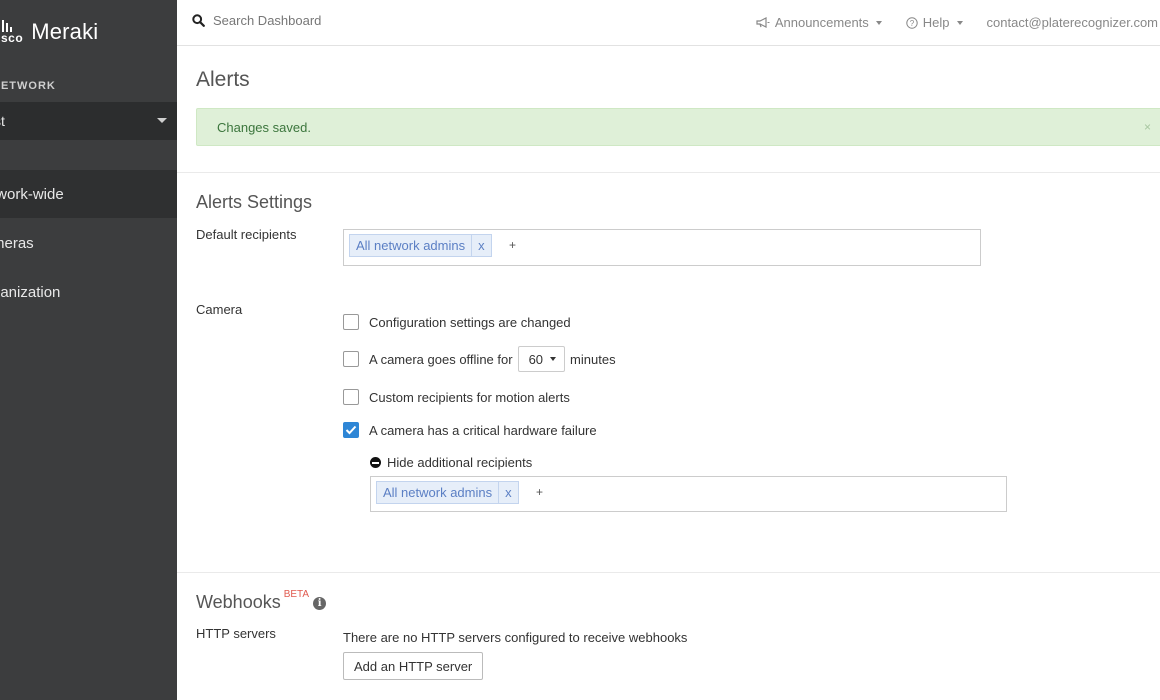 This screenshot has width=1160, height=700. I want to click on help-icon: ?, so click(912, 22).